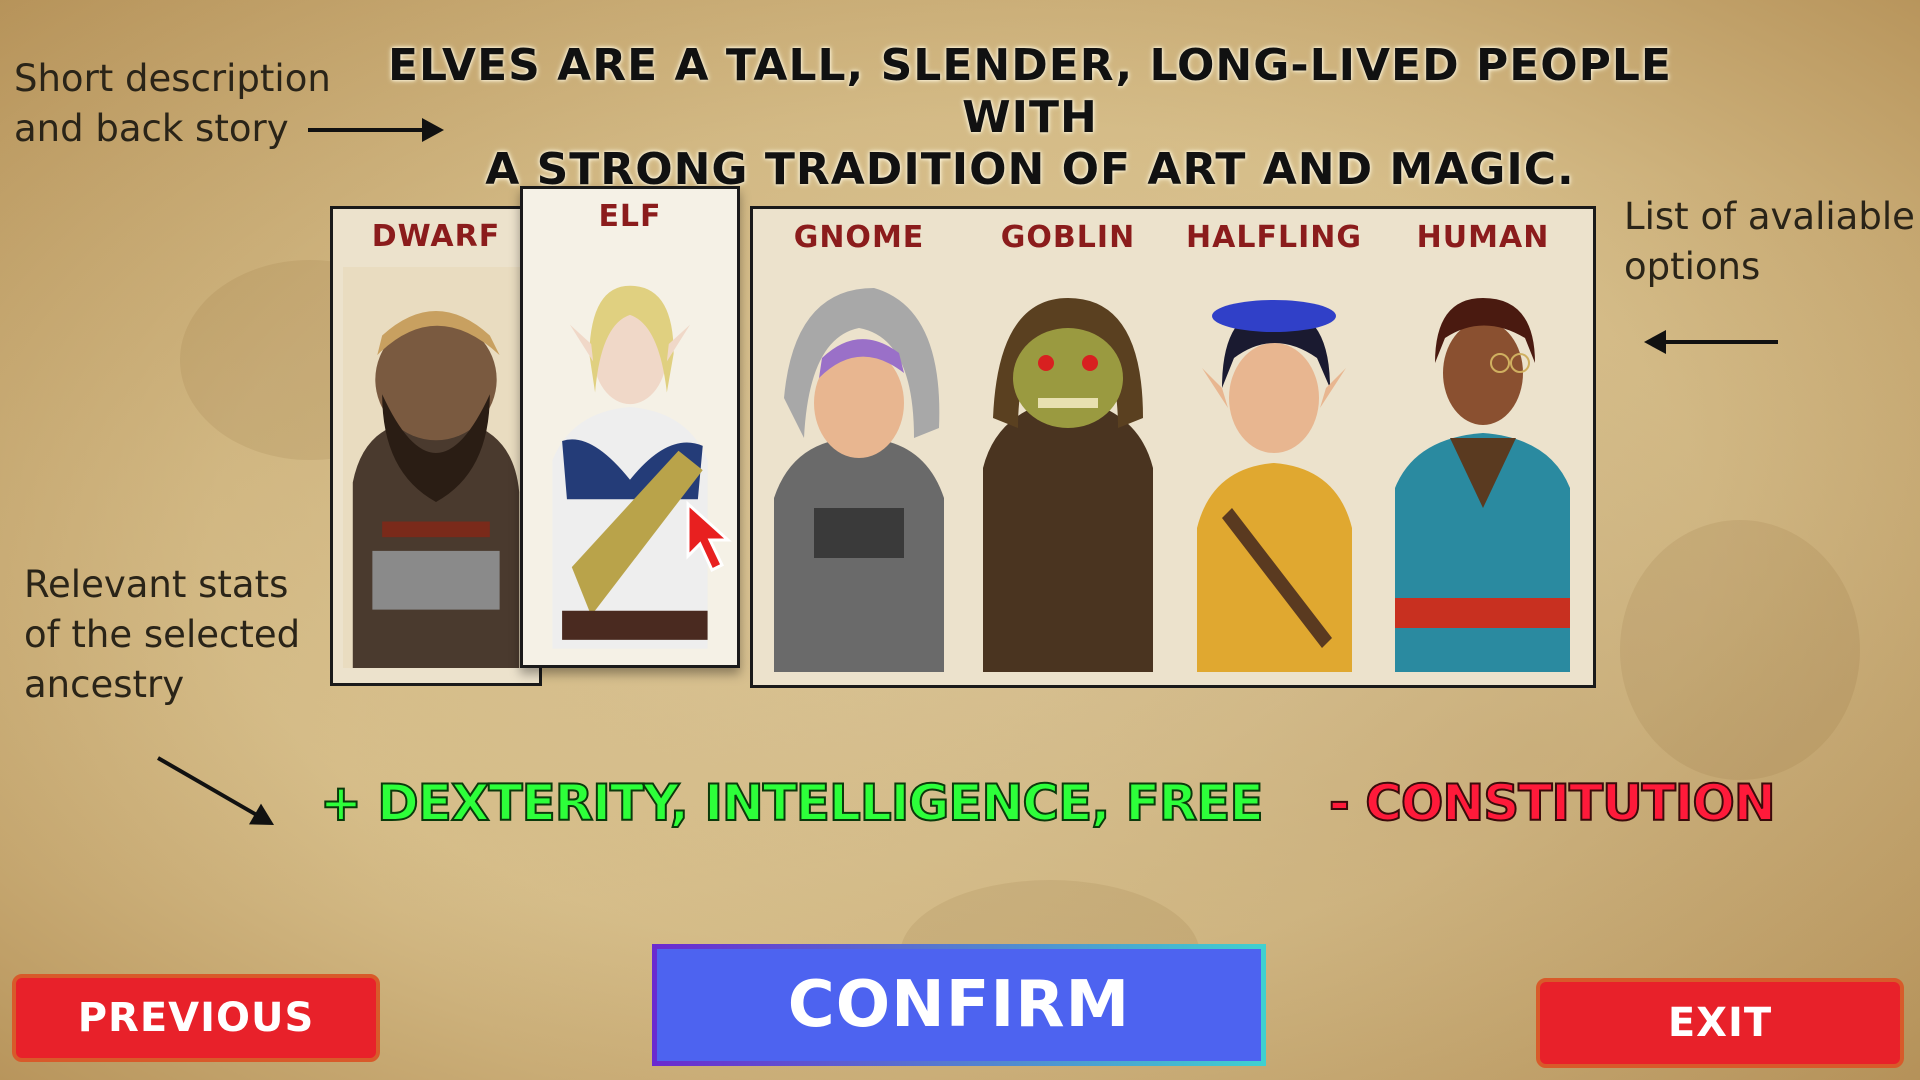 Image resolution: width=1920 pixels, height=1080 pixels. Describe the element at coordinates (630, 448) in the screenshot. I see `elf-portrait` at that location.